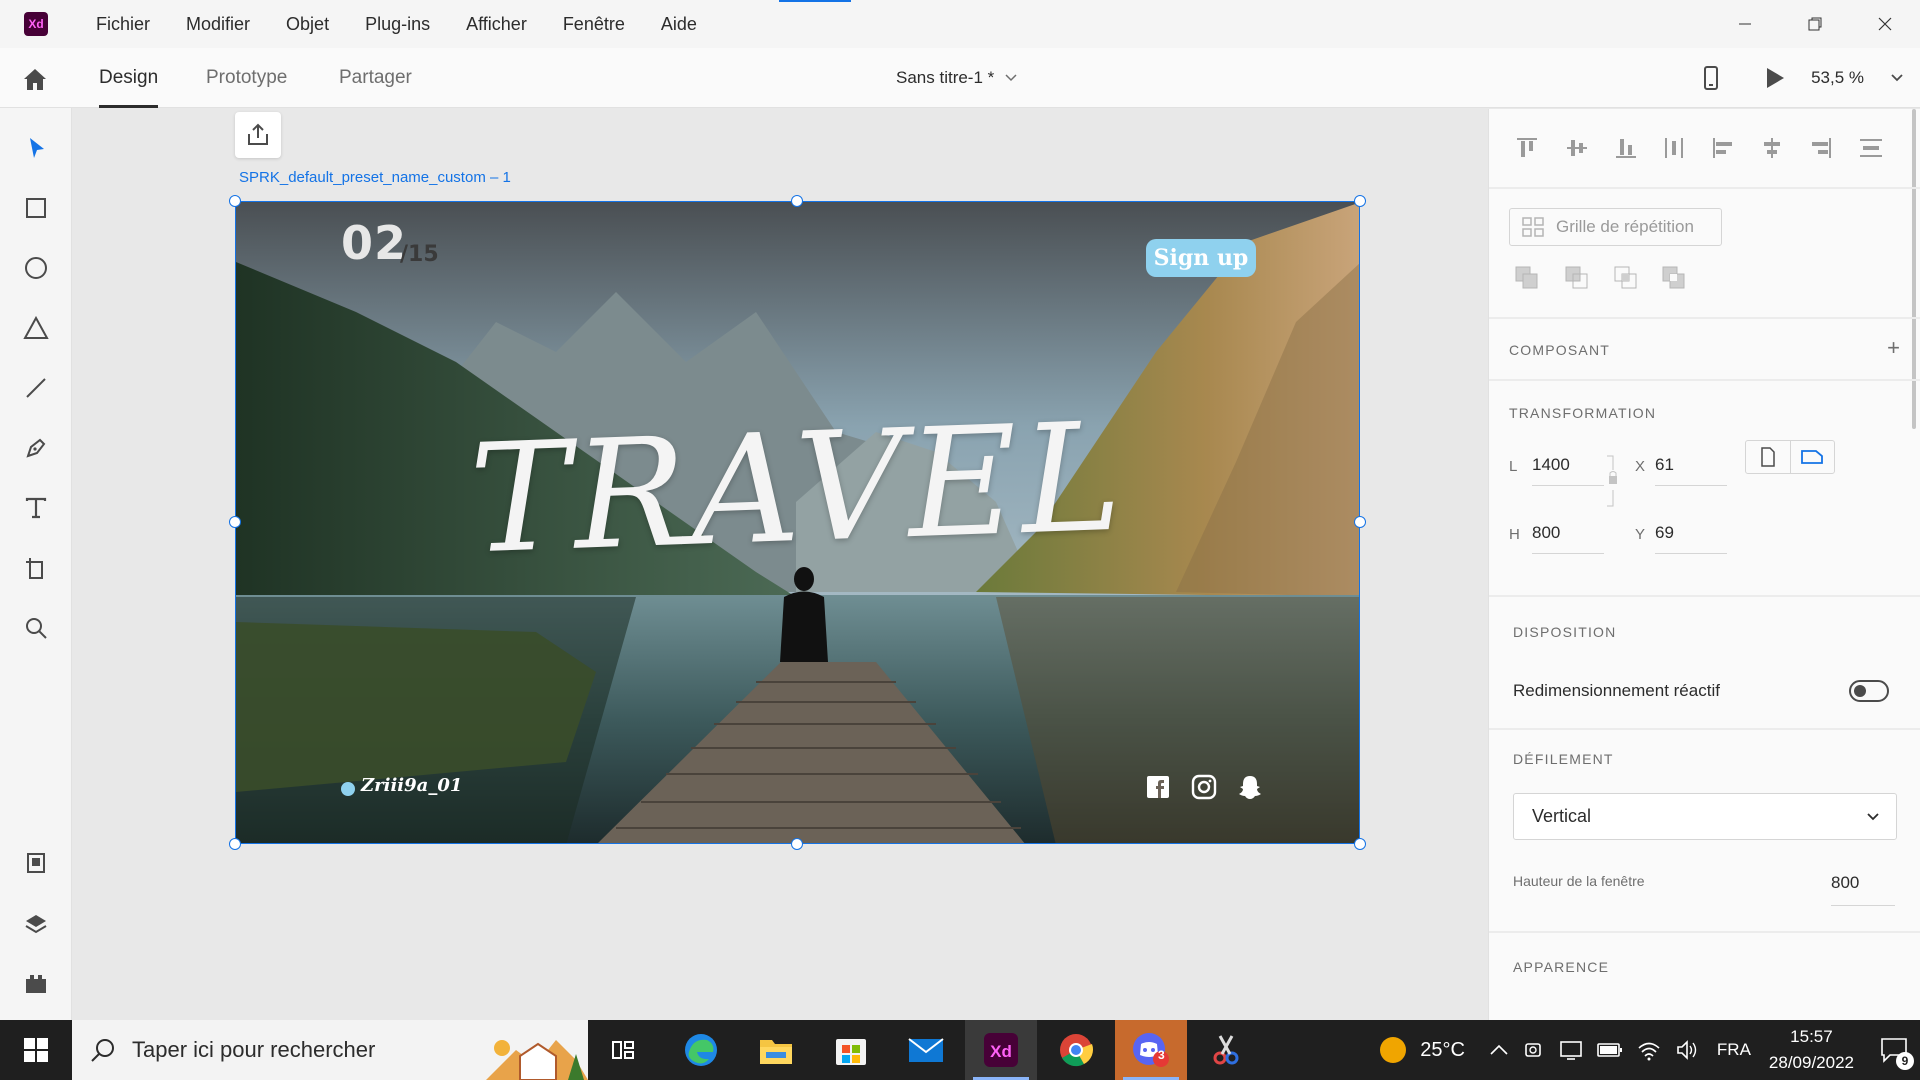 Image resolution: width=1920 pixels, height=1080 pixels. What do you see at coordinates (1914, 269) in the screenshot?
I see `panel-scrollbar` at bounding box center [1914, 269].